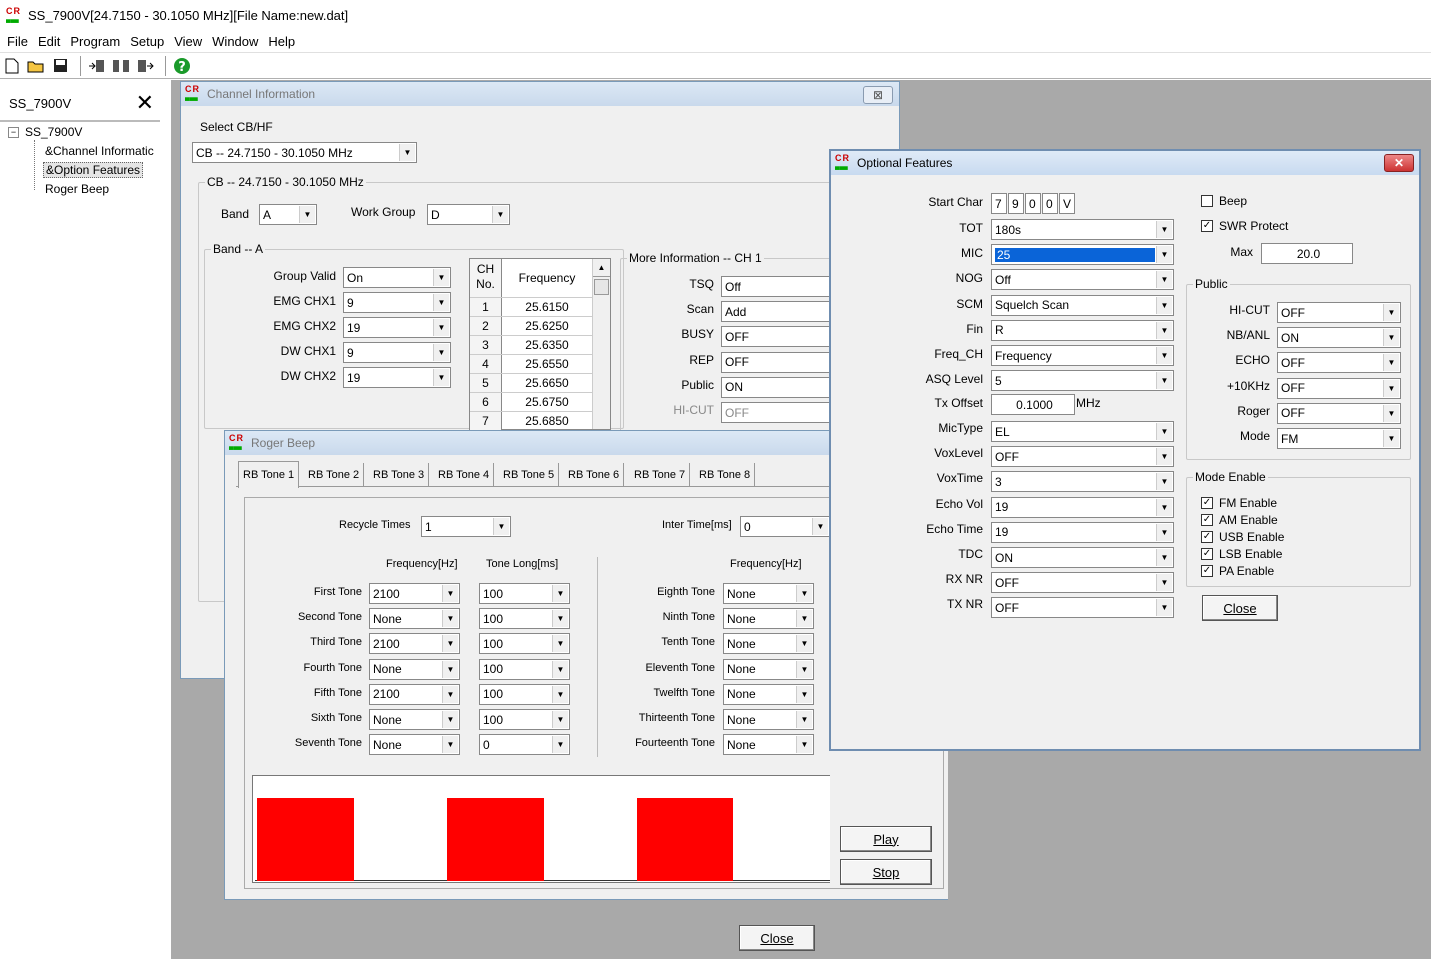 The image size is (1431, 959). I want to click on tx-offset-input: 0.1000, so click(1033, 404).